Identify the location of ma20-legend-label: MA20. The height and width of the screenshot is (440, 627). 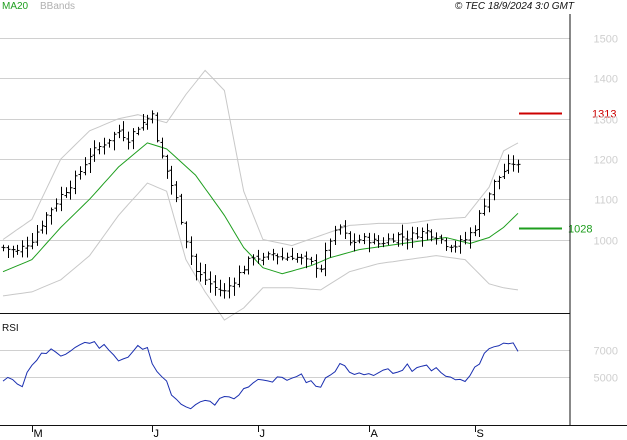
(15, 6).